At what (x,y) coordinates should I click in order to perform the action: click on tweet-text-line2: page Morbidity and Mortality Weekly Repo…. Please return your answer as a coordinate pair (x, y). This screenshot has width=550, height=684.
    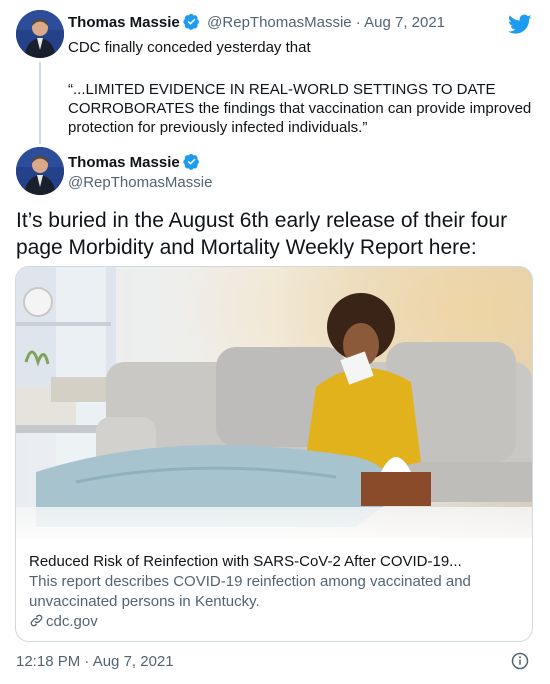
    Looking at the image, I should click on (246, 247).